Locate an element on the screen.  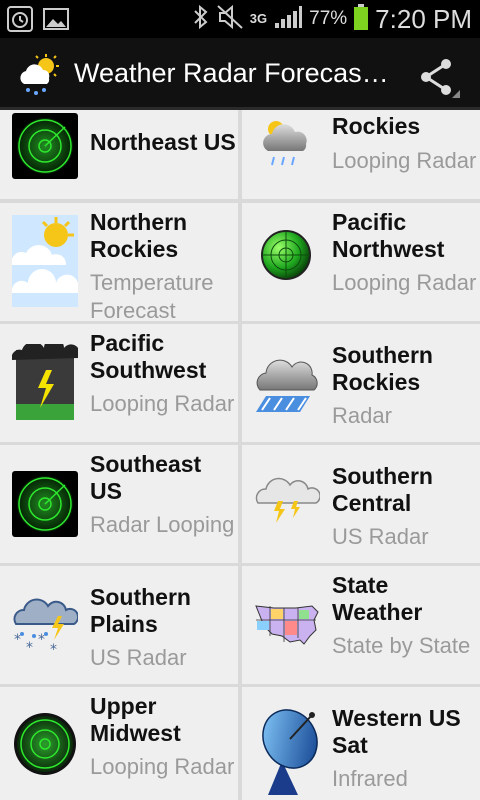
clock: 7:20 PM is located at coordinates (423, 18).